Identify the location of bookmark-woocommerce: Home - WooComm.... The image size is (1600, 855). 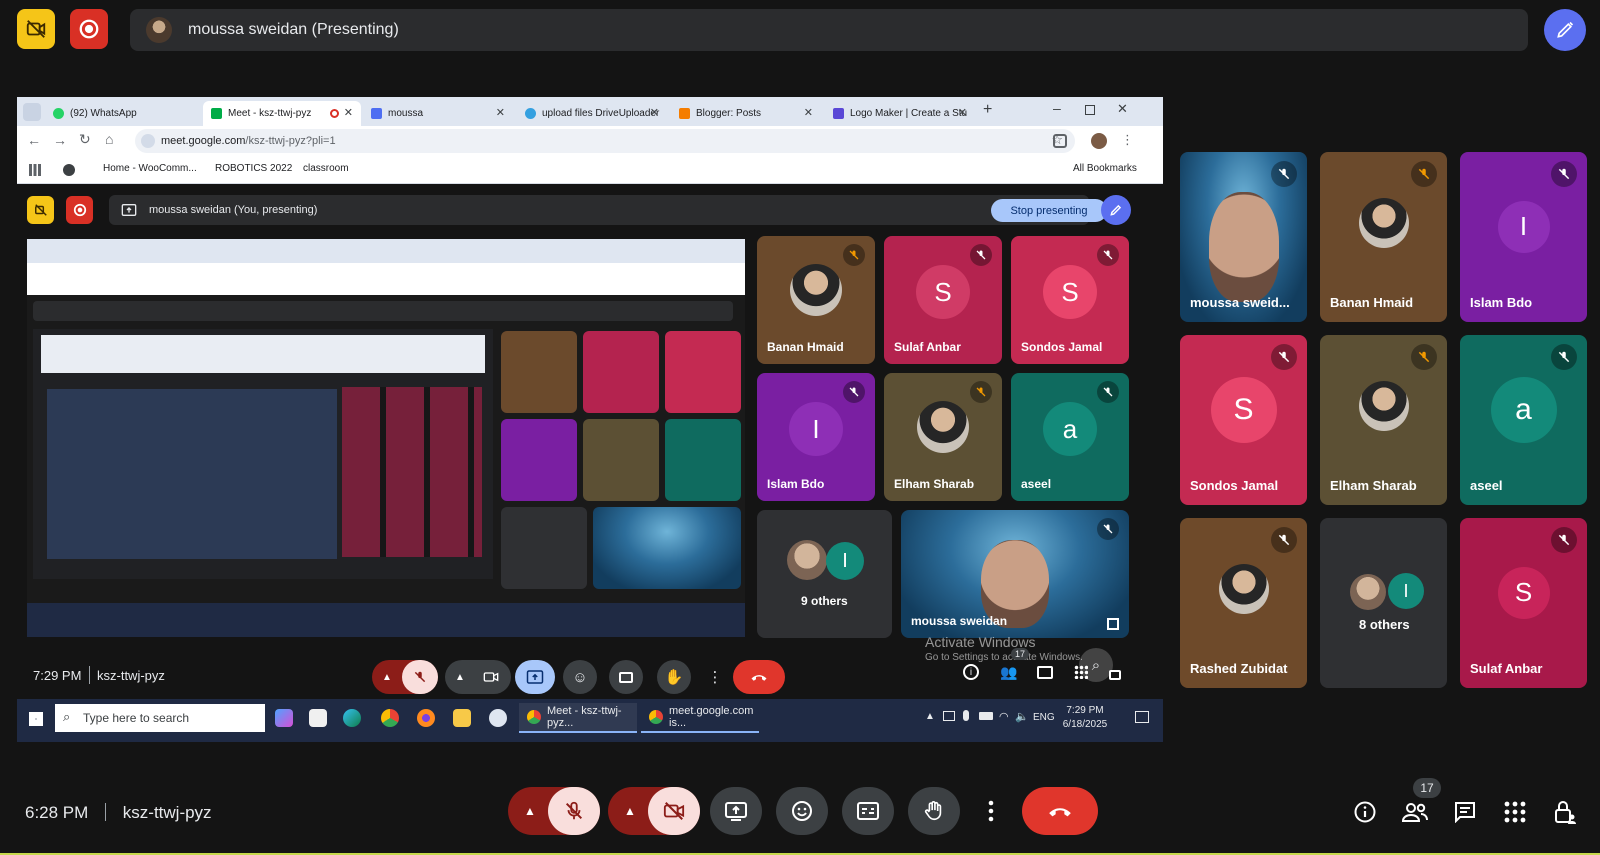
(142, 168).